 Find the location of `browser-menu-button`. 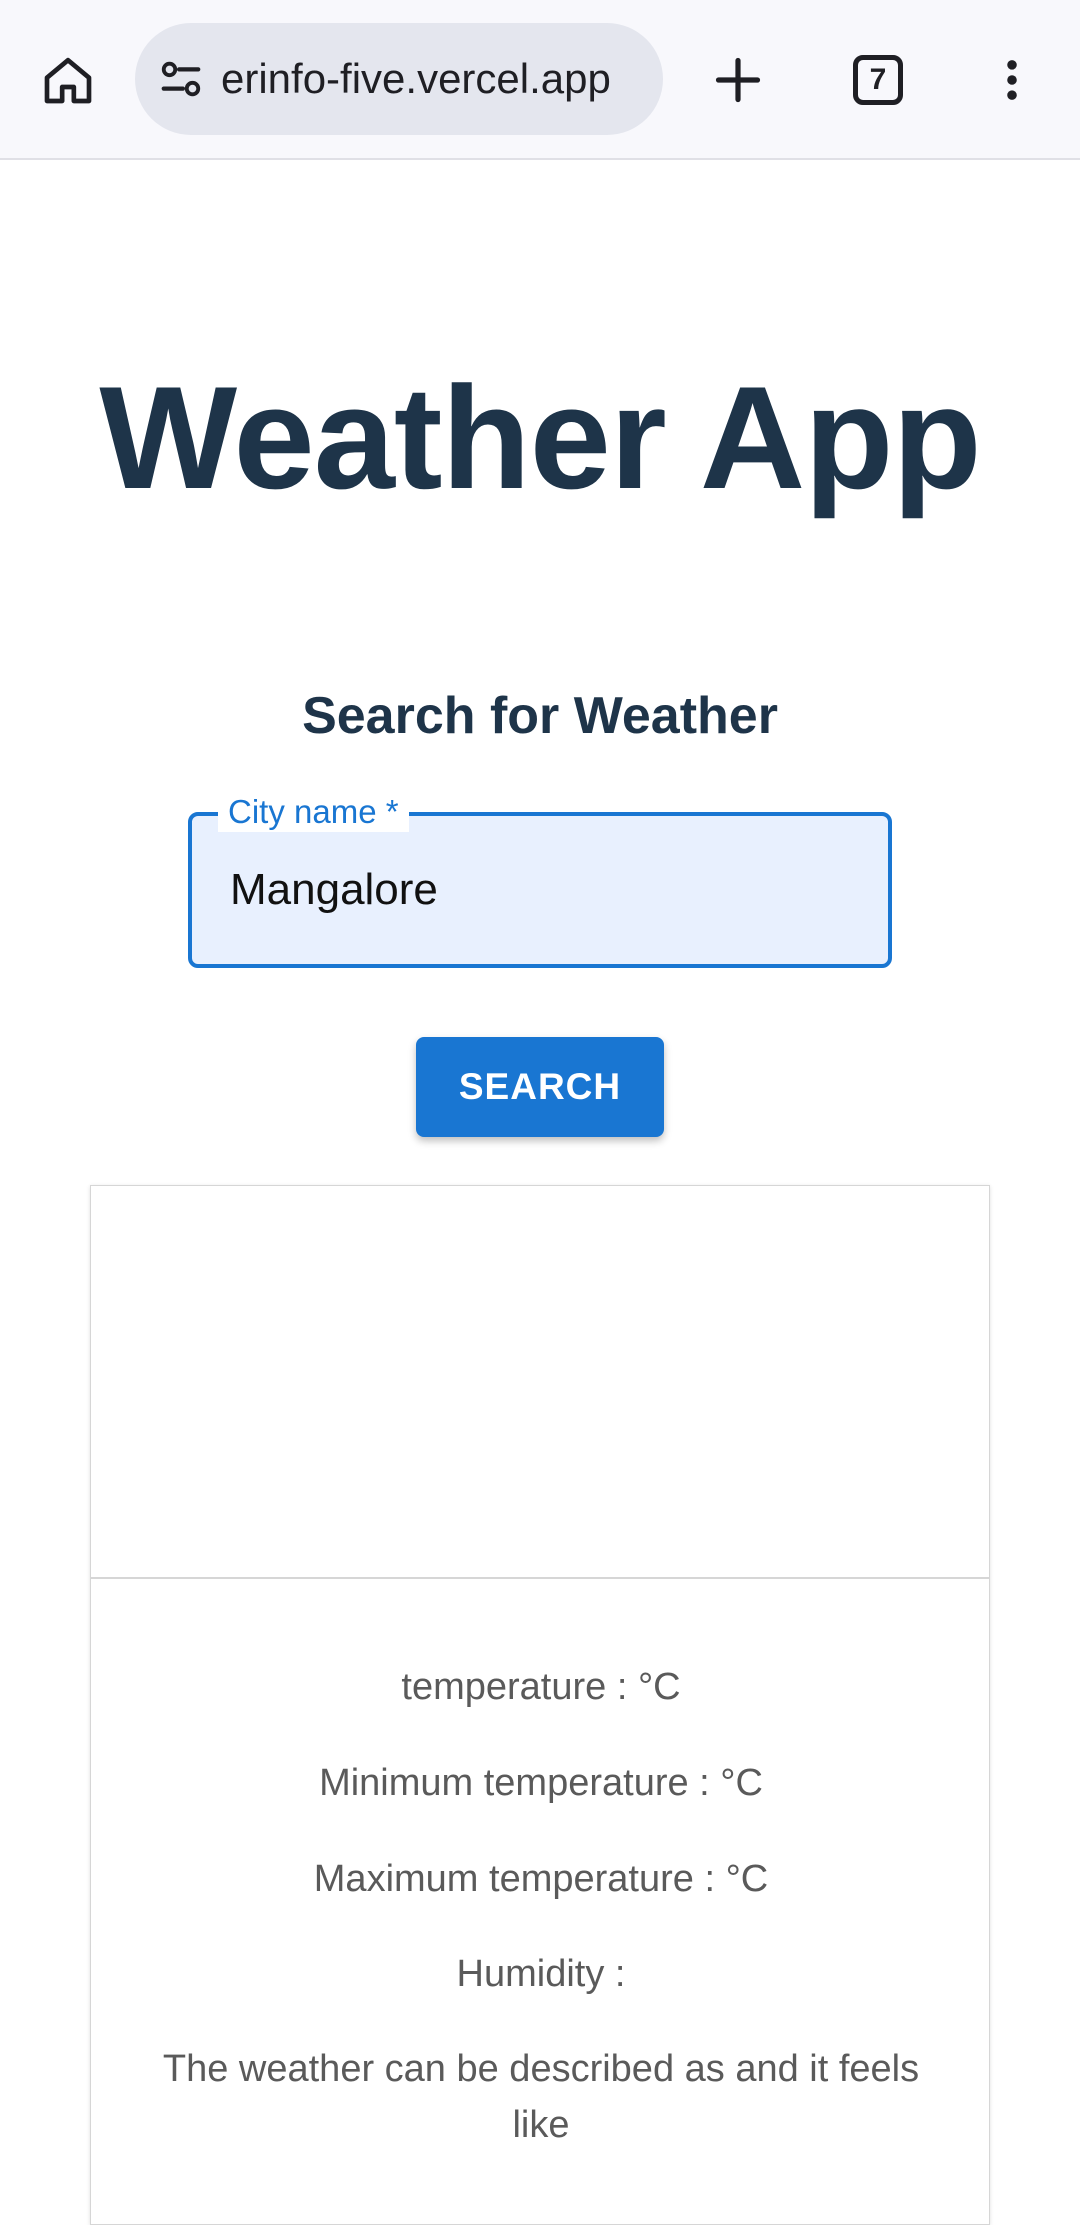

browser-menu-button is located at coordinates (1012, 80).